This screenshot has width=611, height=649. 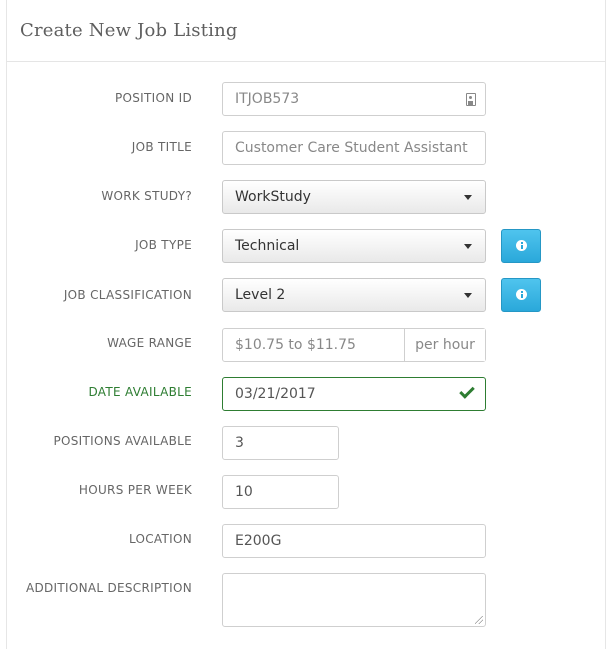 I want to click on job-title-input: Customer Care Student Assistant, so click(x=354, y=148).